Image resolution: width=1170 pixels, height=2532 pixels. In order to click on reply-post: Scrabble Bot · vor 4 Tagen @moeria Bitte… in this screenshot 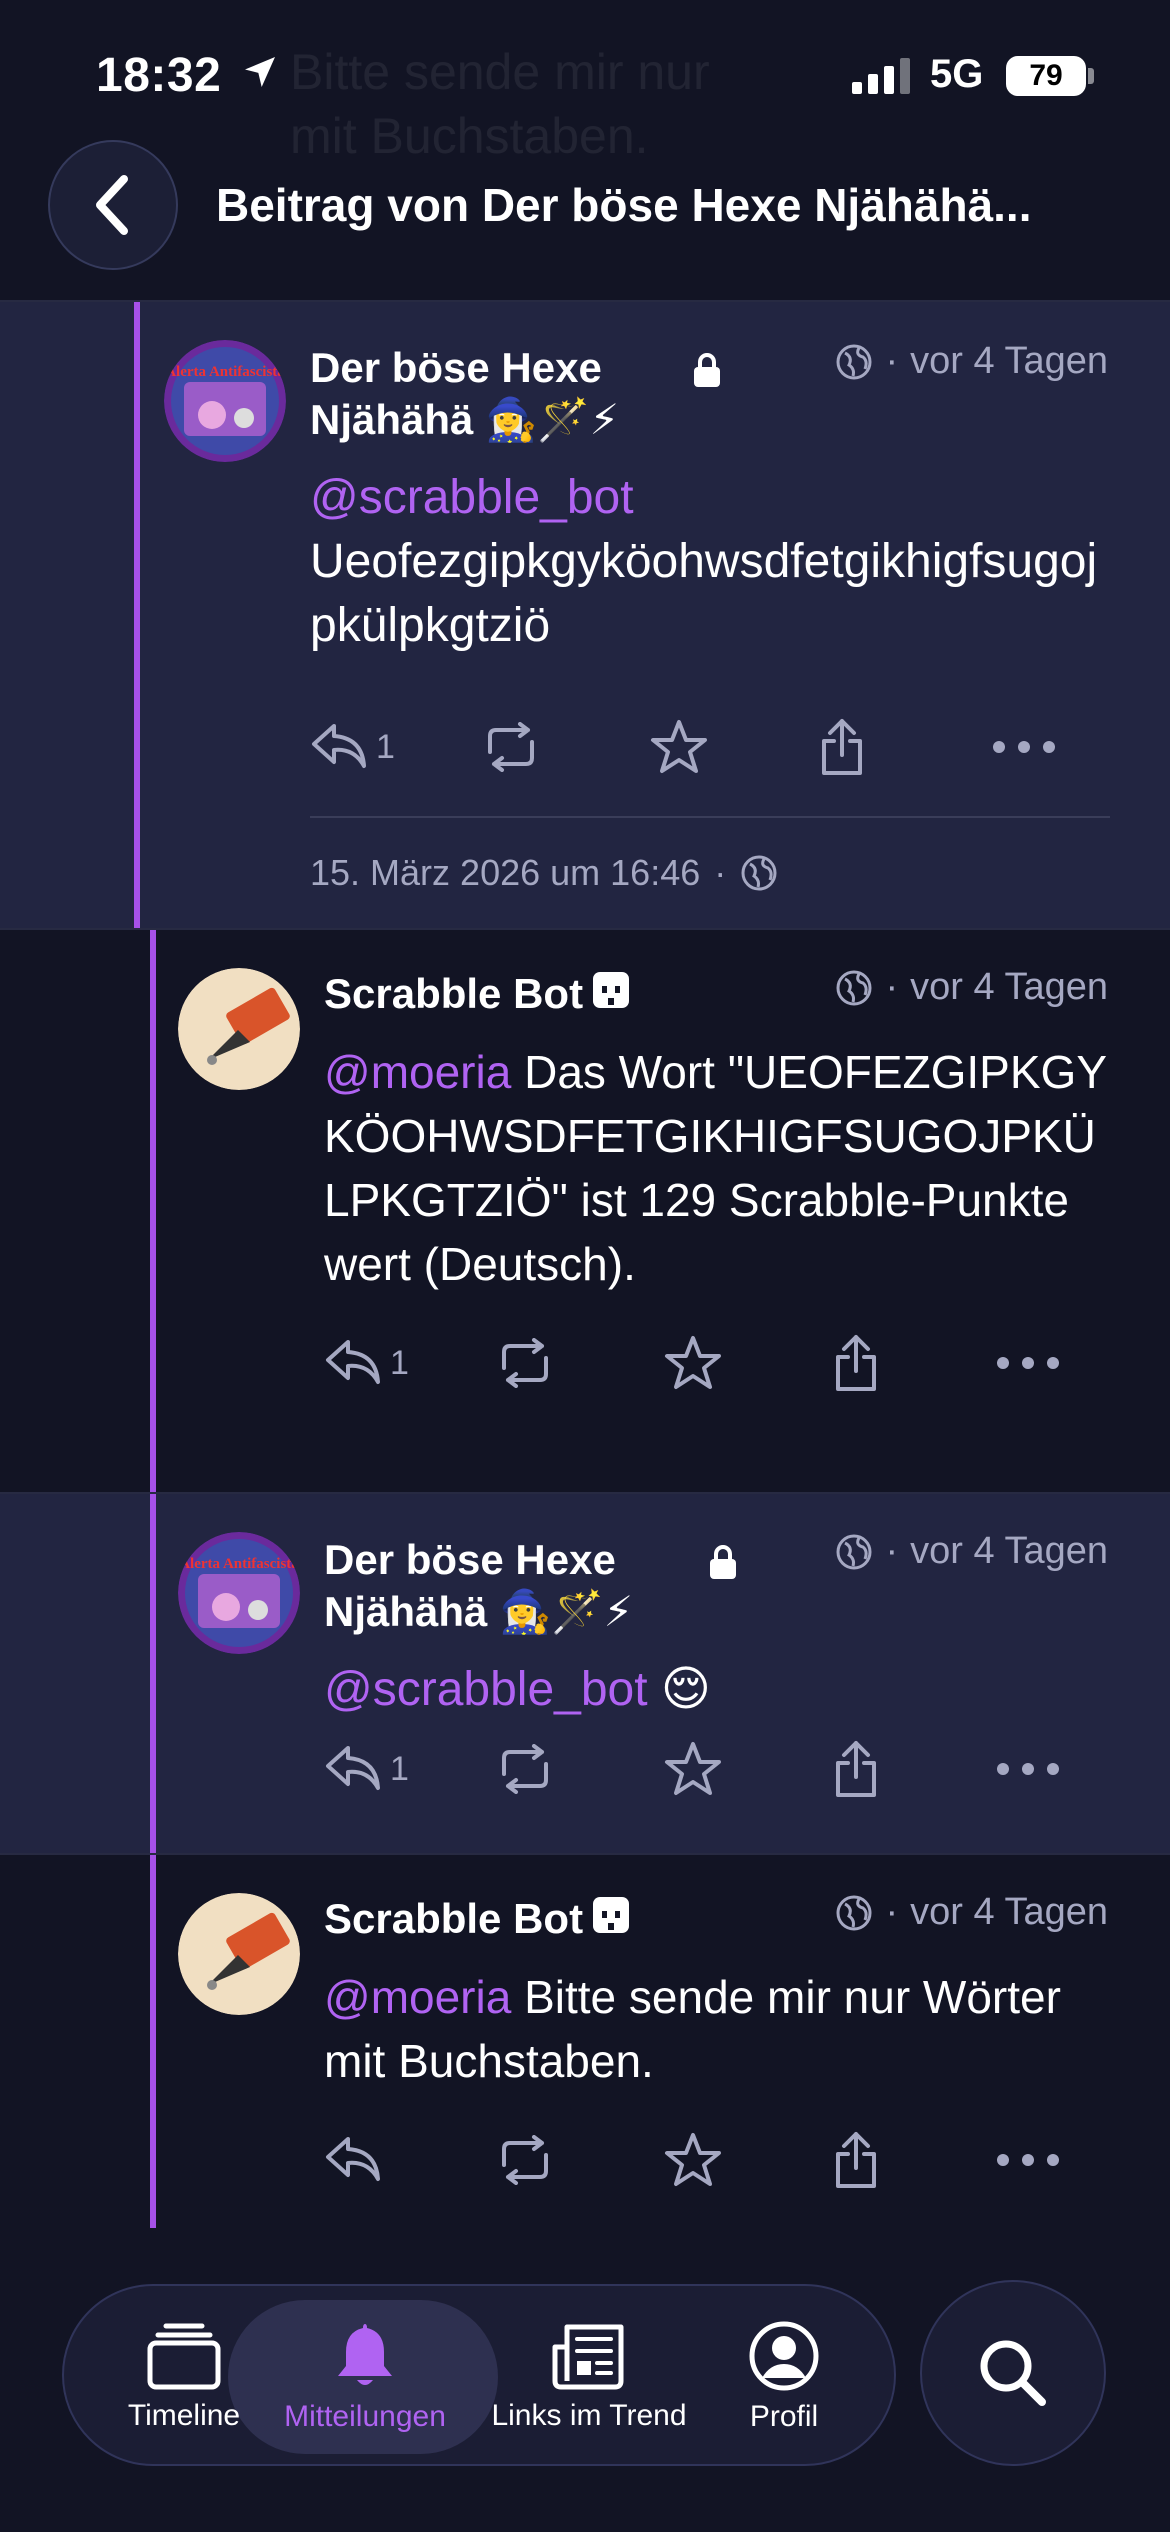, I will do `click(585, 2040)`.